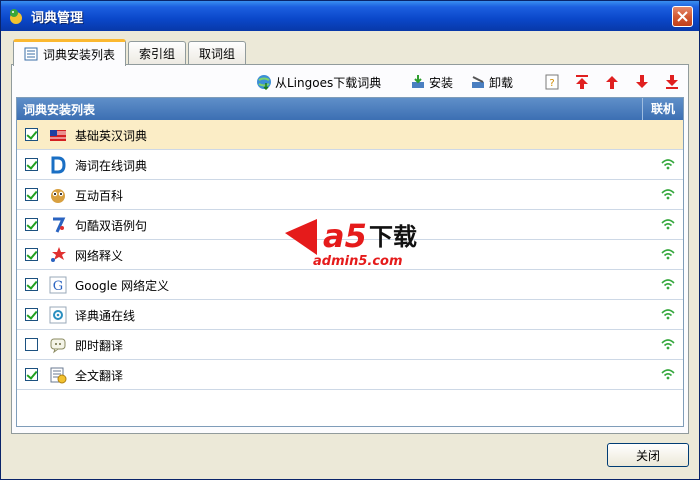 This screenshot has width=700, height=480. I want to click on list-item: 译典通在线, so click(350, 315).